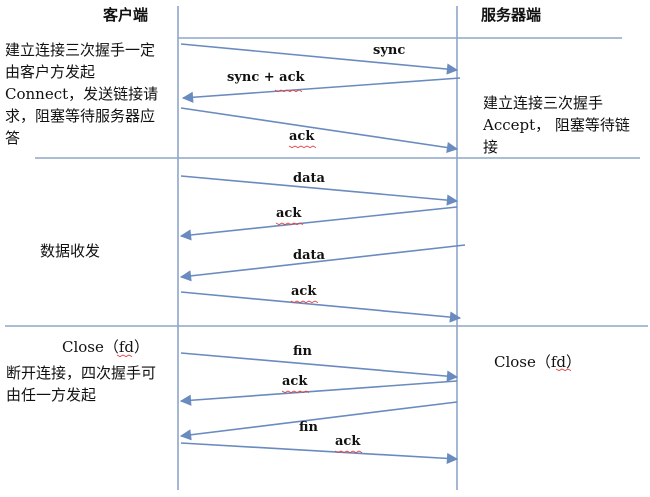  What do you see at coordinates (319, 130) in the screenshot?
I see `message-arrow-handshake-ack` at bounding box center [319, 130].